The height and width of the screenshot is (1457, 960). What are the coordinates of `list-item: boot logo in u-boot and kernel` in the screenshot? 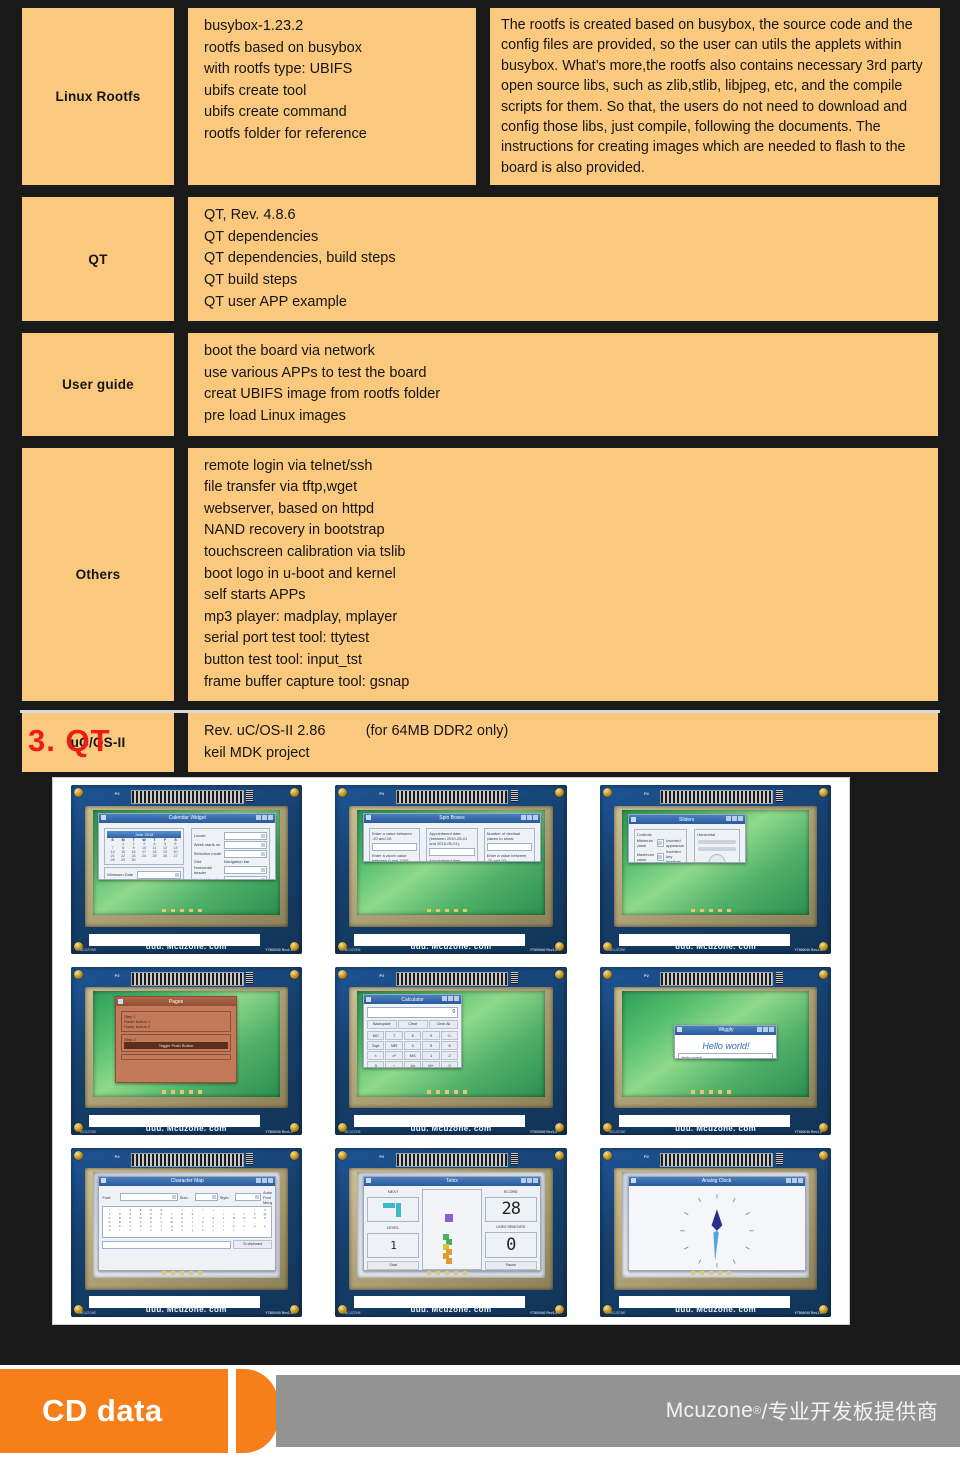 It's located at (300, 573).